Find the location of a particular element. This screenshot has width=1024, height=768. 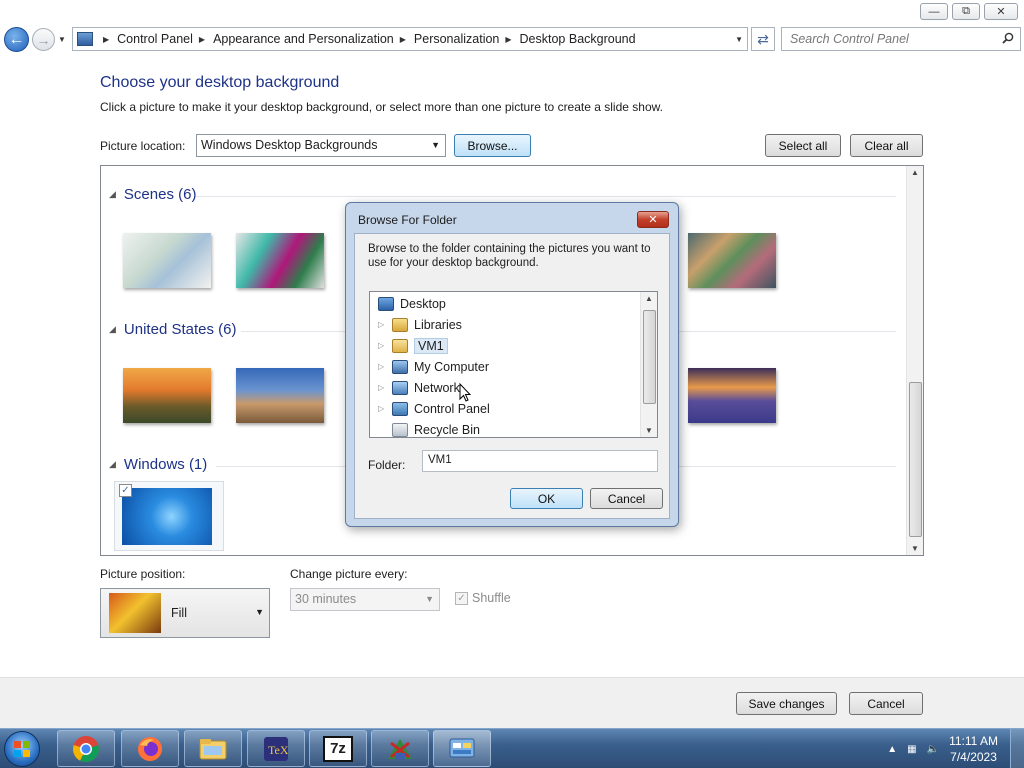

close-icon: ✕ is located at coordinates (1001, 12).